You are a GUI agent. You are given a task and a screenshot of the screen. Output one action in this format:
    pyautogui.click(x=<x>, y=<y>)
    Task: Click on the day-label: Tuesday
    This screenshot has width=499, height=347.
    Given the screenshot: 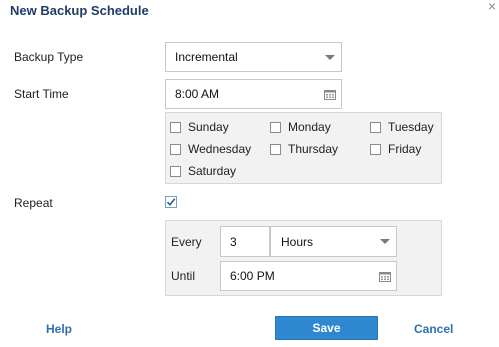 What is the action you would take?
    pyautogui.click(x=411, y=127)
    